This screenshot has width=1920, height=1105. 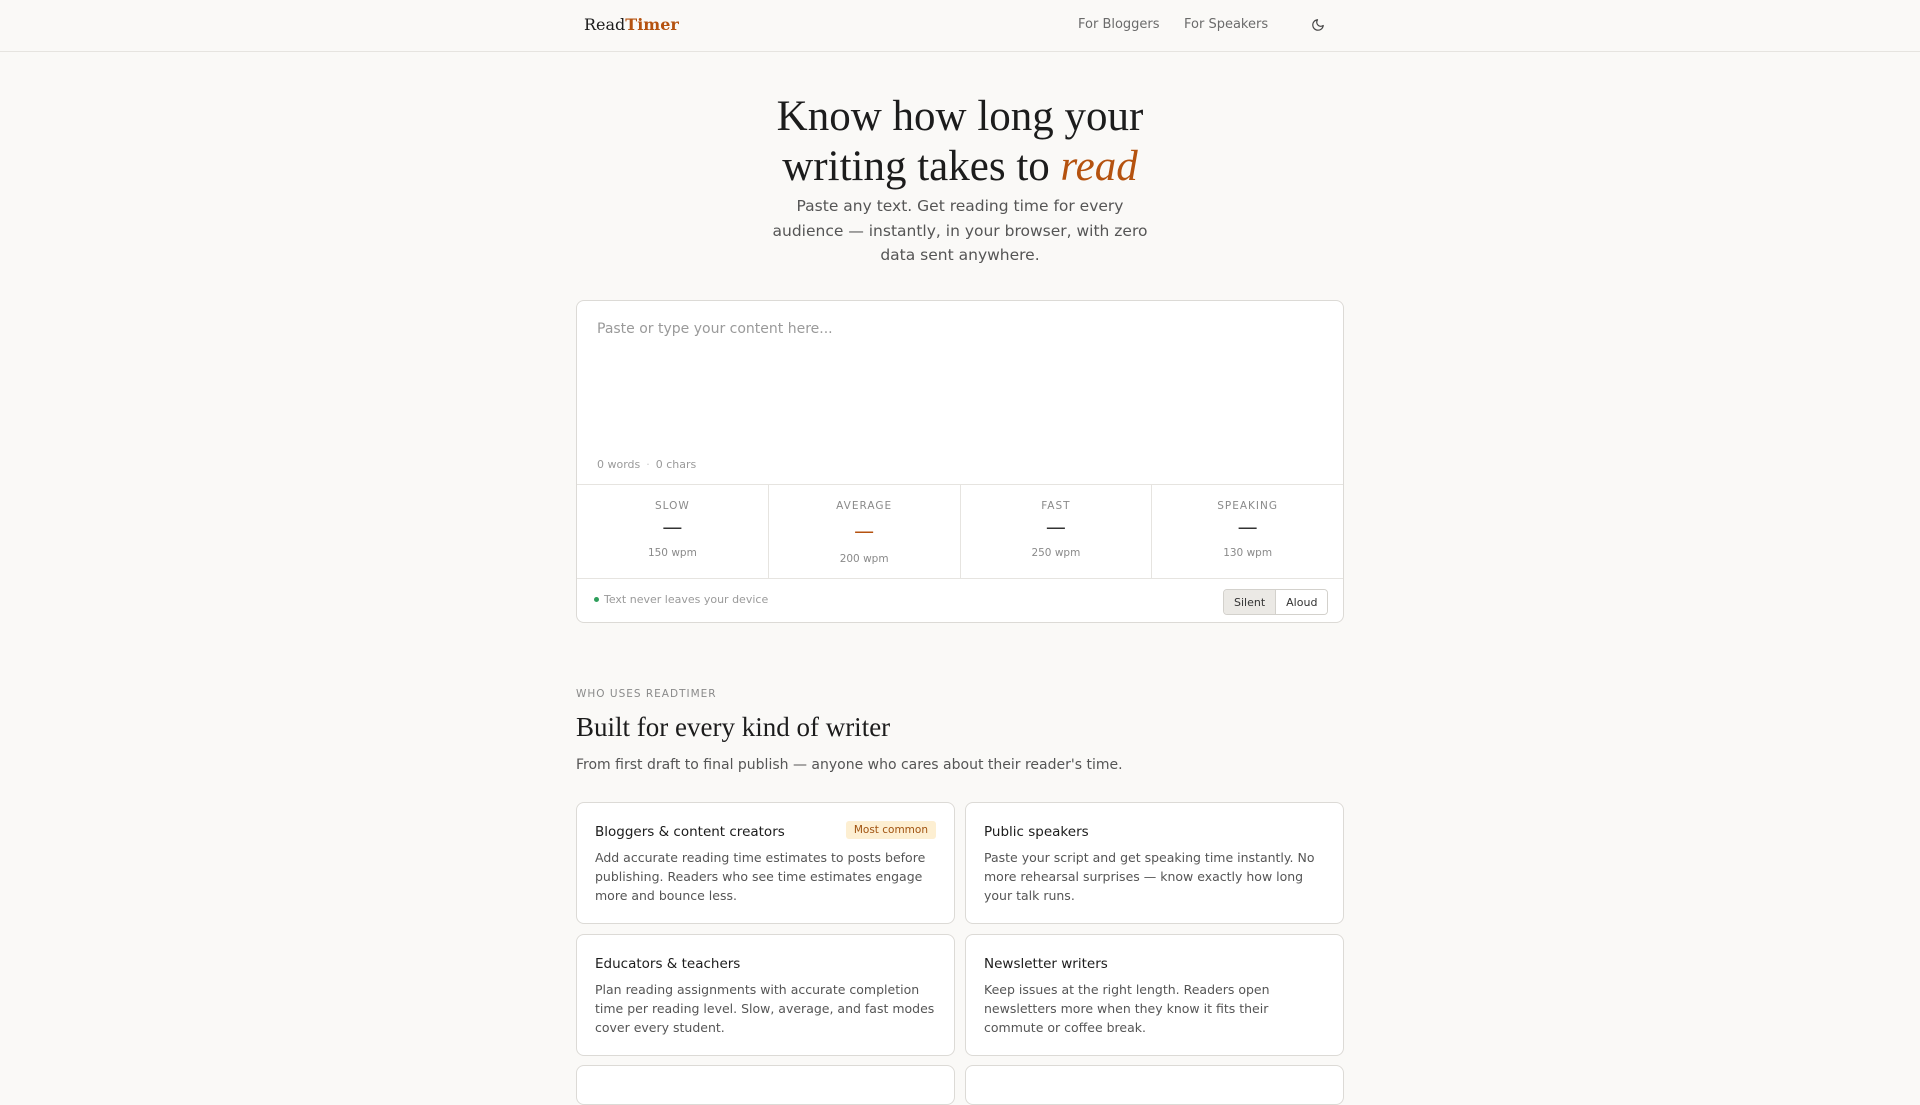 I want to click on card-title: Public speakers, so click(x=1036, y=832).